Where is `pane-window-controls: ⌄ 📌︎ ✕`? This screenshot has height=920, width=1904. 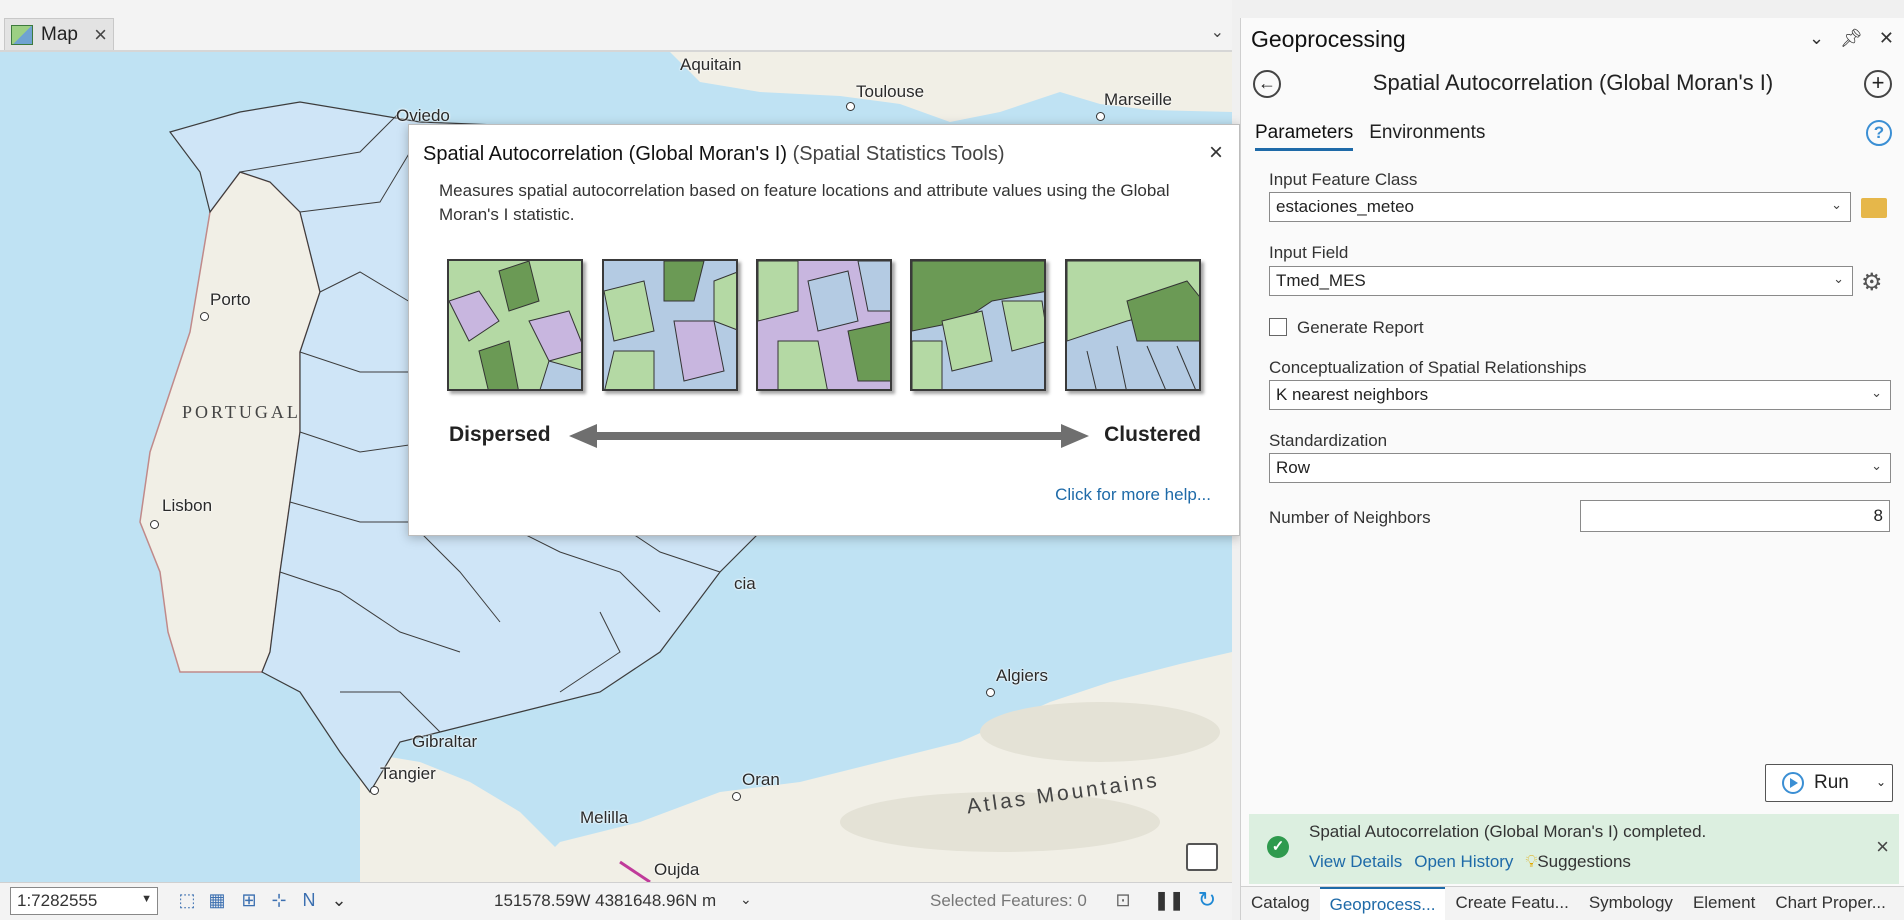
pane-window-controls: ⌄ 📌︎ ✕ is located at coordinates (1851, 38).